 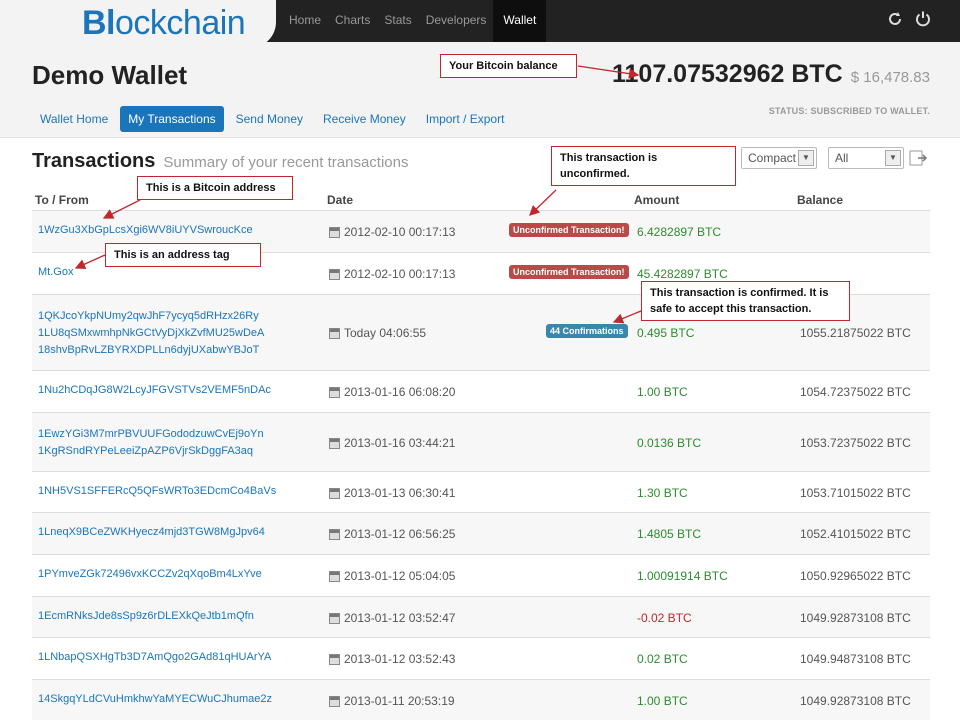 I want to click on address-link: 1LU8qSMxwmhpNkGCtVyDjXkZvfMU25wDeA, so click(x=151, y=333).